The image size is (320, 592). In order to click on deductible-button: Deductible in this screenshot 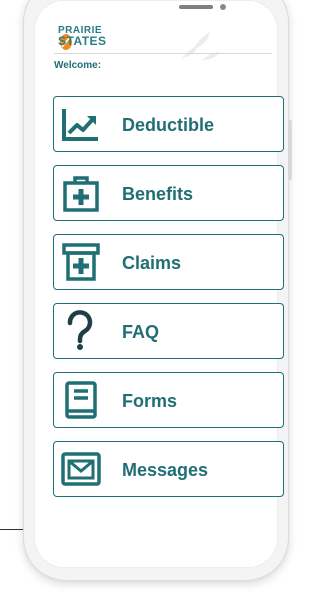, I will do `click(168, 124)`.